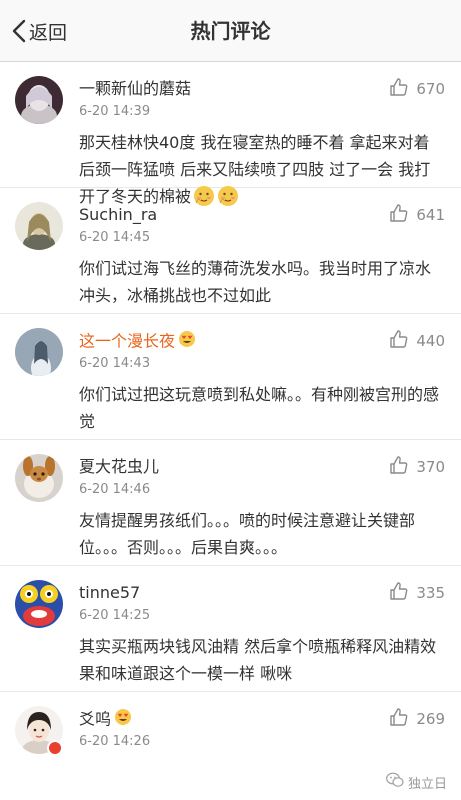 Image resolution: width=461 pixels, height=800 pixels. Describe the element at coordinates (115, 363) in the screenshot. I see `timestamp: 6-20 14:43` at that location.